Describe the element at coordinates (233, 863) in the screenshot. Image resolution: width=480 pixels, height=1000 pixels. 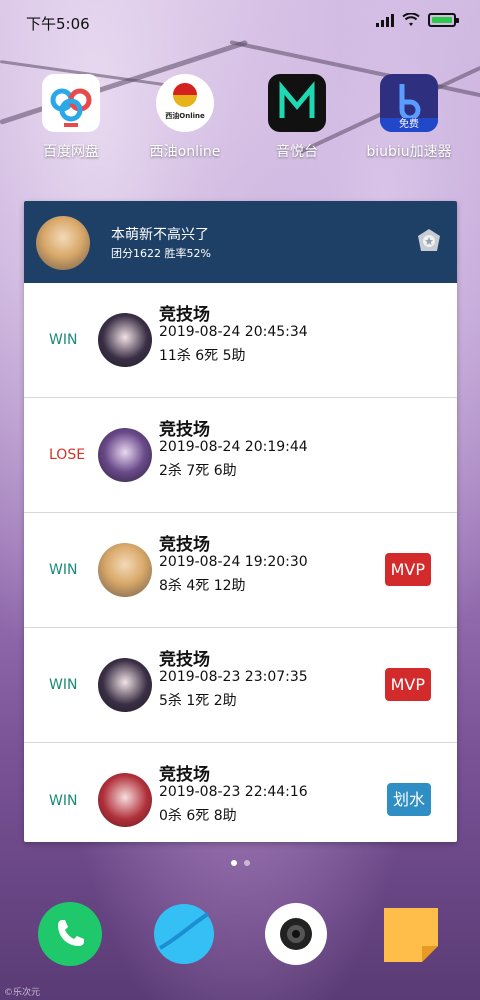
I see `page-dot-active` at that location.